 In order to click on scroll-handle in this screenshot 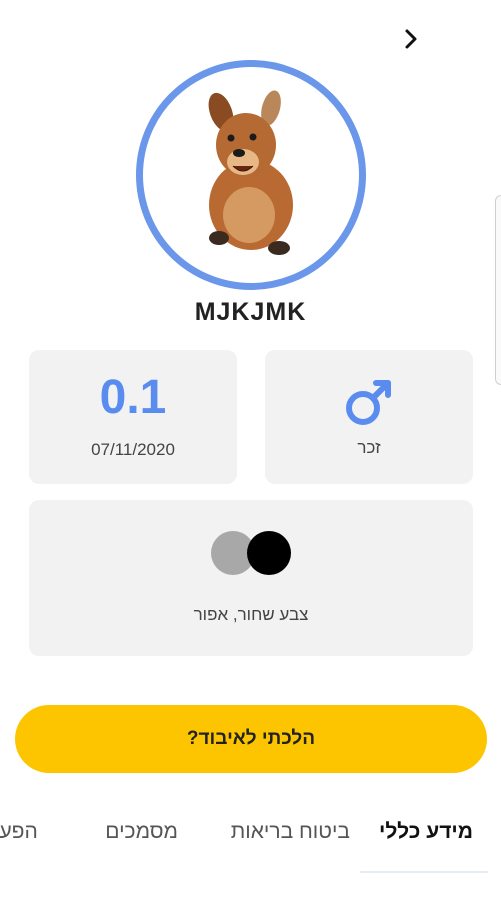, I will do `click(498, 290)`.